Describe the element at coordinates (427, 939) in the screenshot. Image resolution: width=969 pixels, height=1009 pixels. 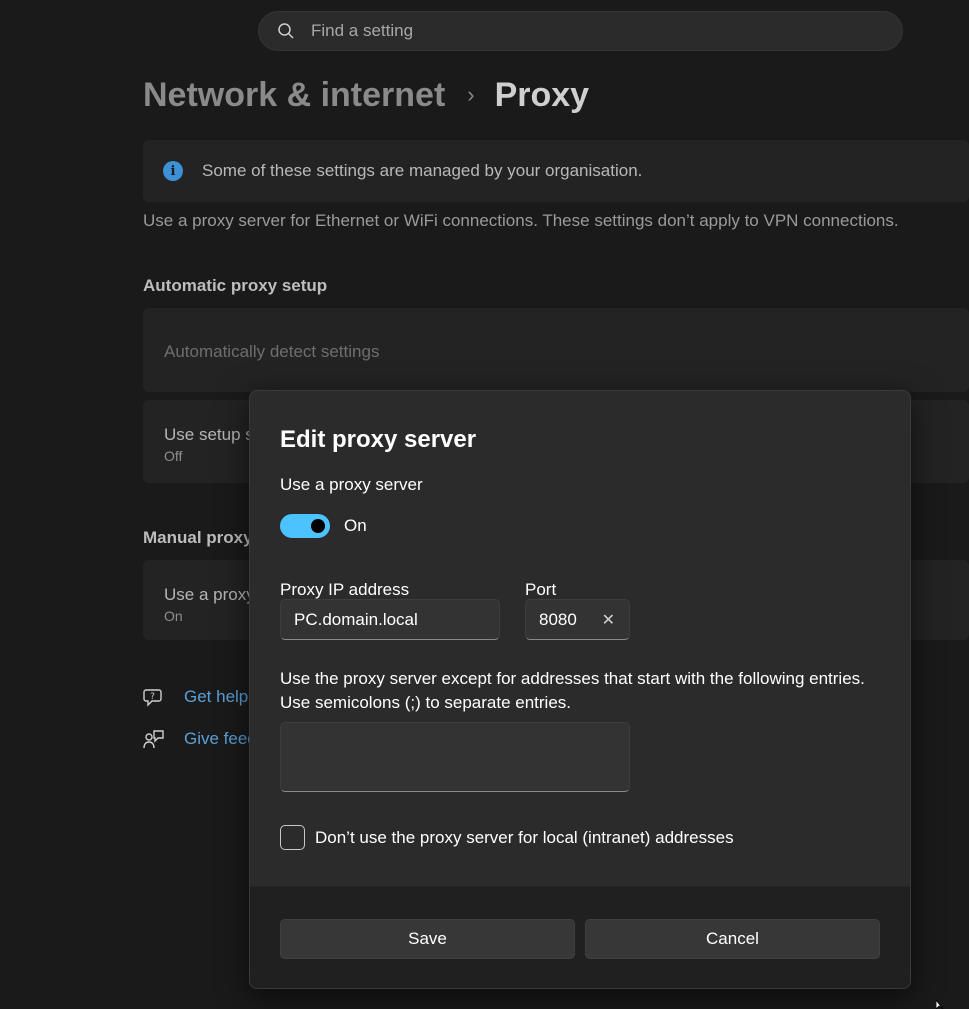
I see `save-button: Save` at that location.